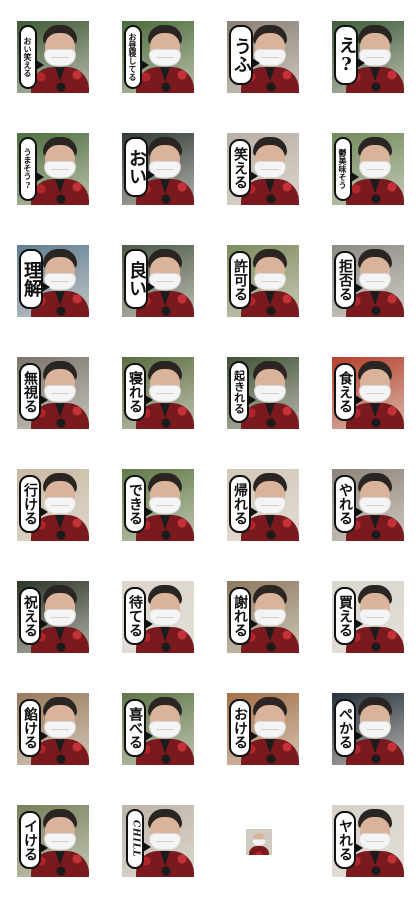 The image size is (420, 897). I want to click on sticker-item: 良い, so click(158, 281).